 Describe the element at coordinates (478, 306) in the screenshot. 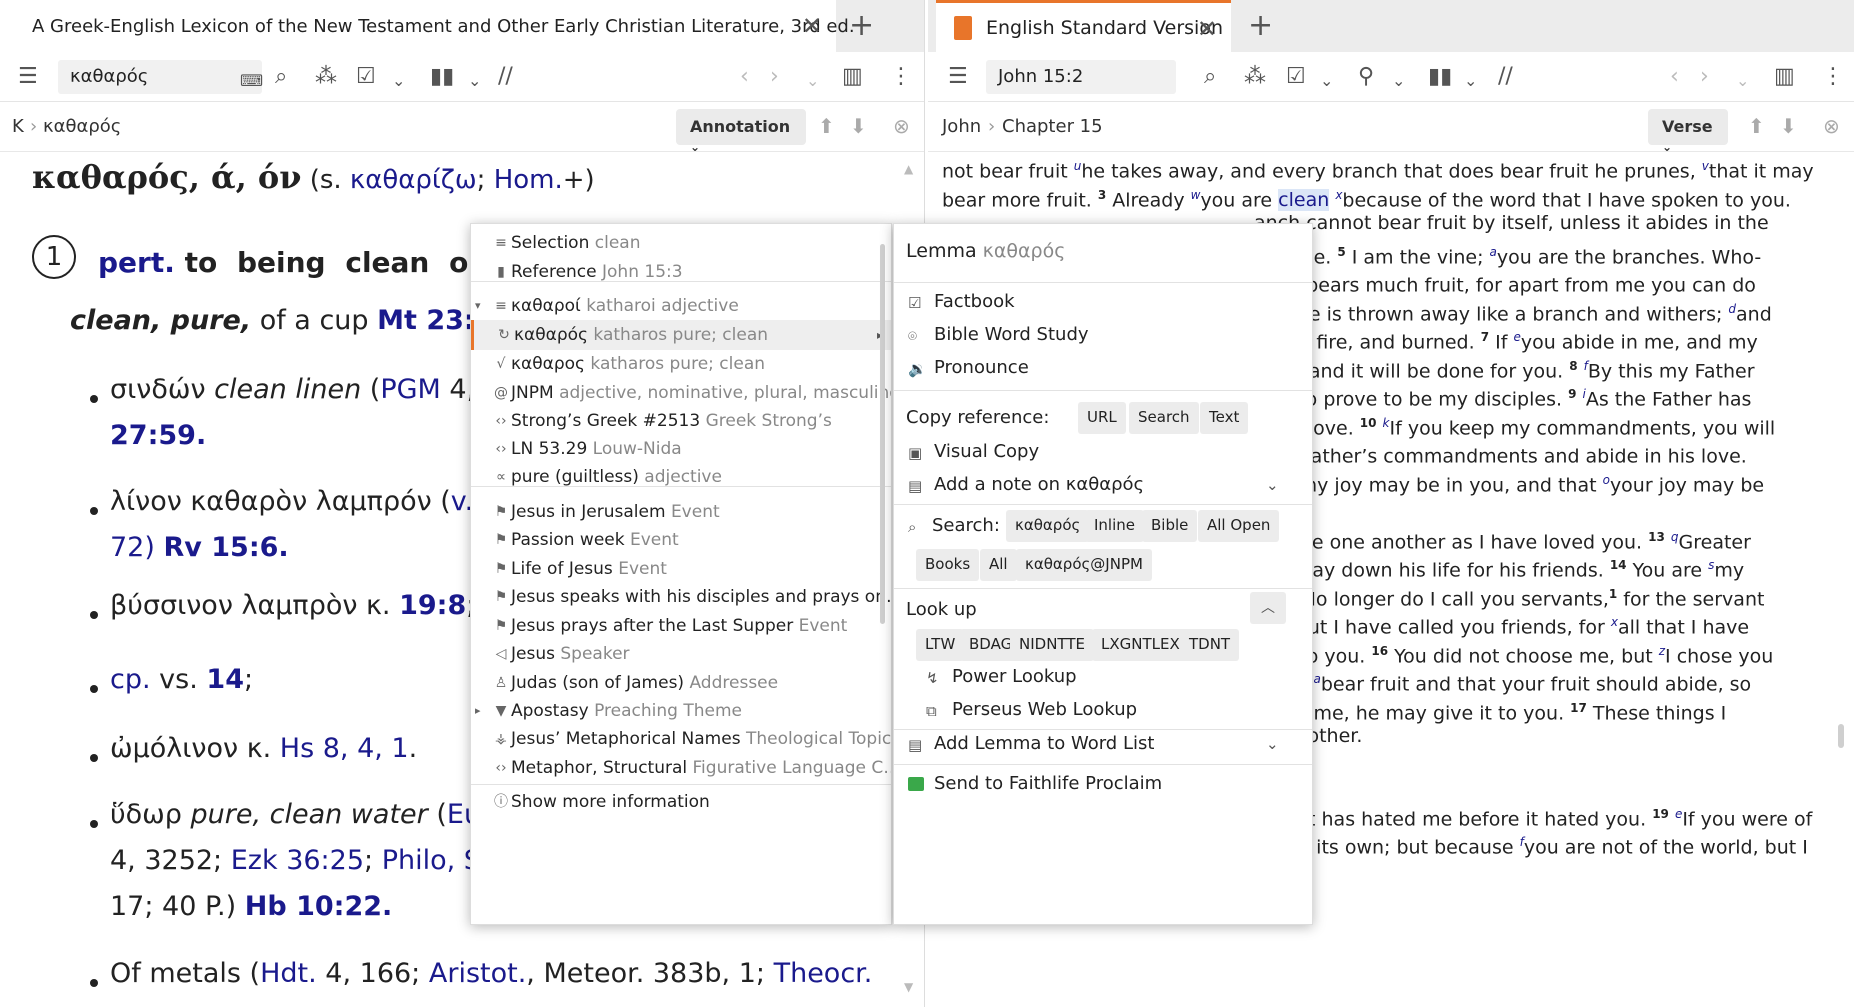

I see `expand-icon: ▾` at that location.